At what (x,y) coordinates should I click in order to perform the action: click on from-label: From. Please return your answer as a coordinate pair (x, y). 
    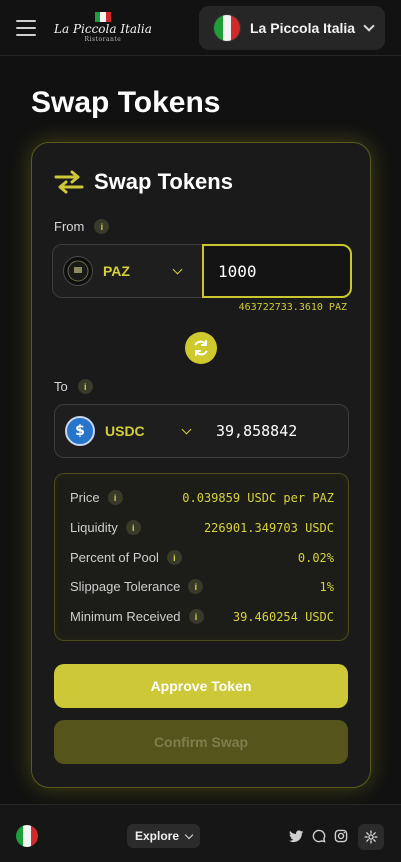
    Looking at the image, I should click on (69, 226).